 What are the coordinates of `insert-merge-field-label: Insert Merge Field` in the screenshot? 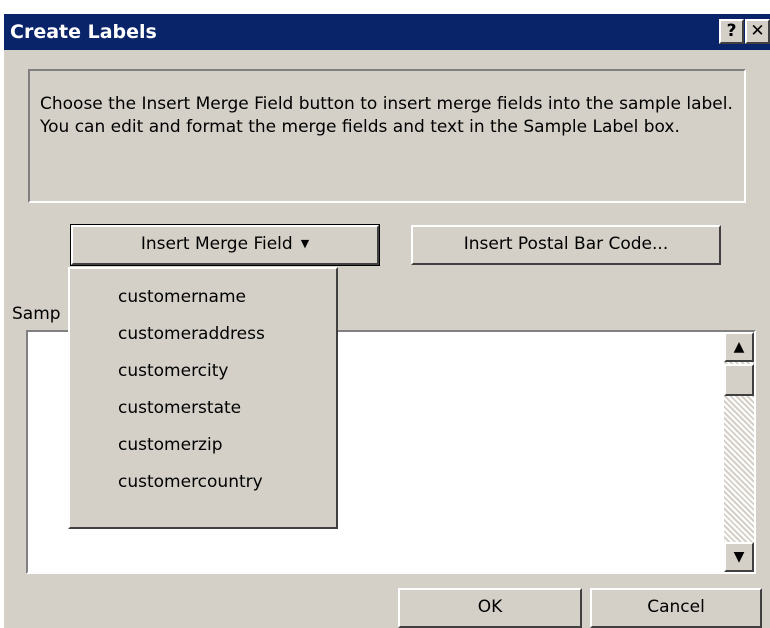 It's located at (216, 244).